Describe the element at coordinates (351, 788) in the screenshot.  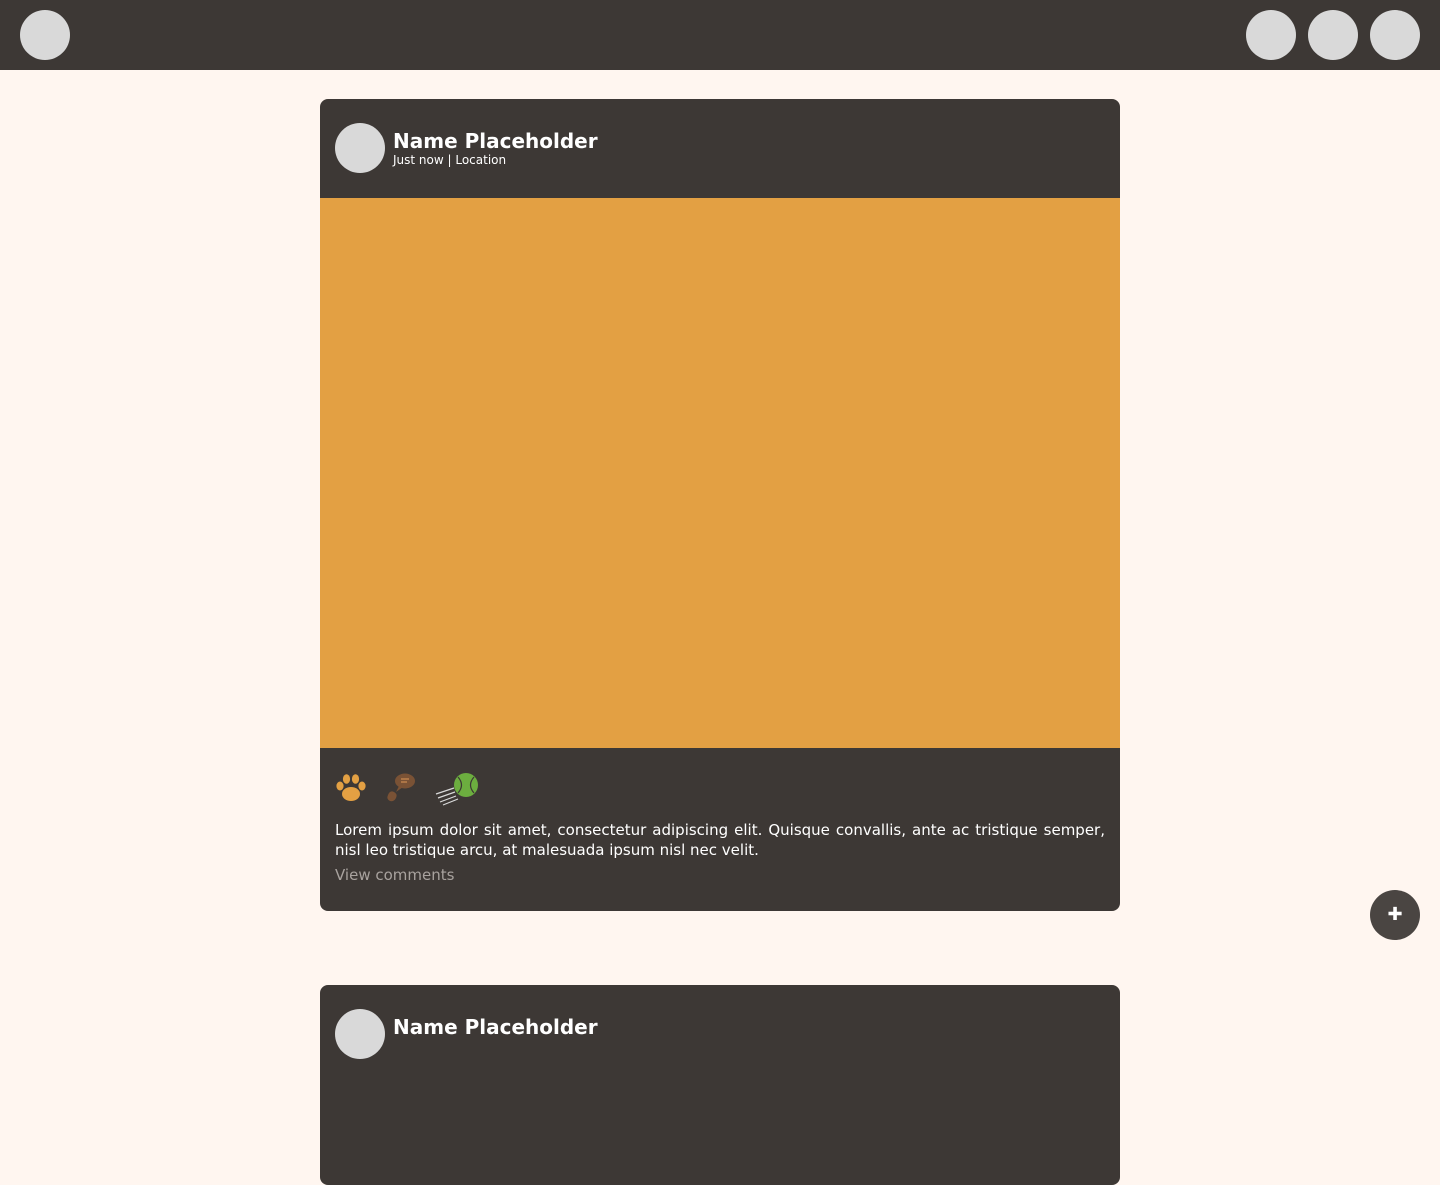
I see `paw-icon` at that location.